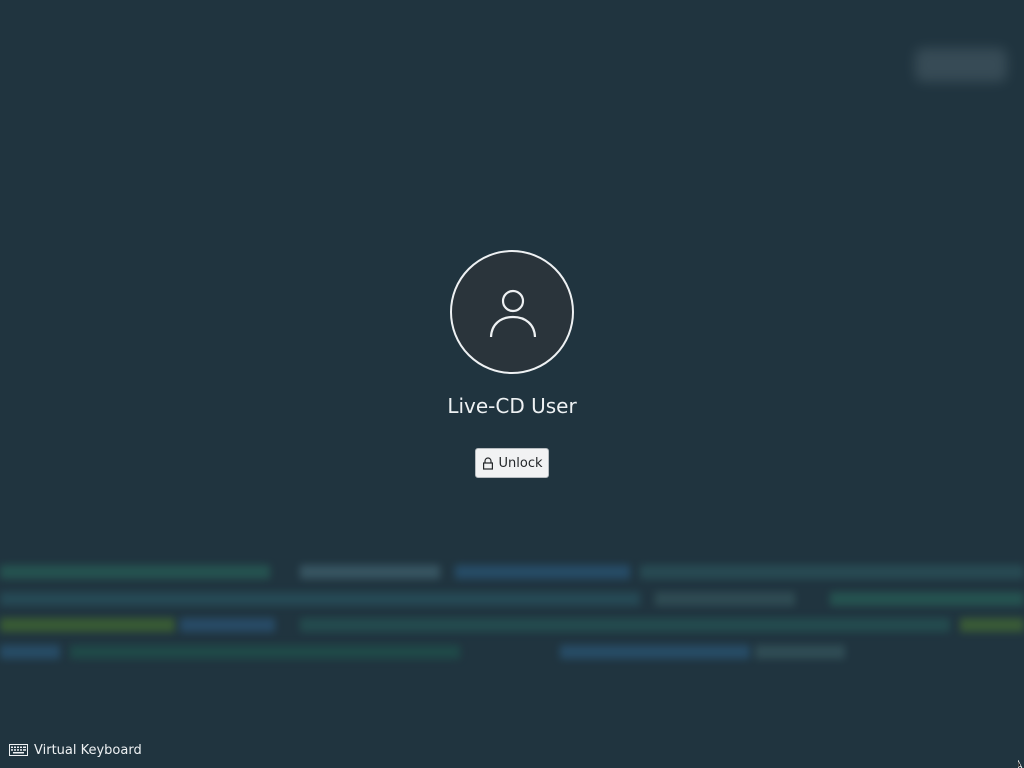 This screenshot has height=768, width=1024. I want to click on mouse-cursor-icon, so click(1020, 764).